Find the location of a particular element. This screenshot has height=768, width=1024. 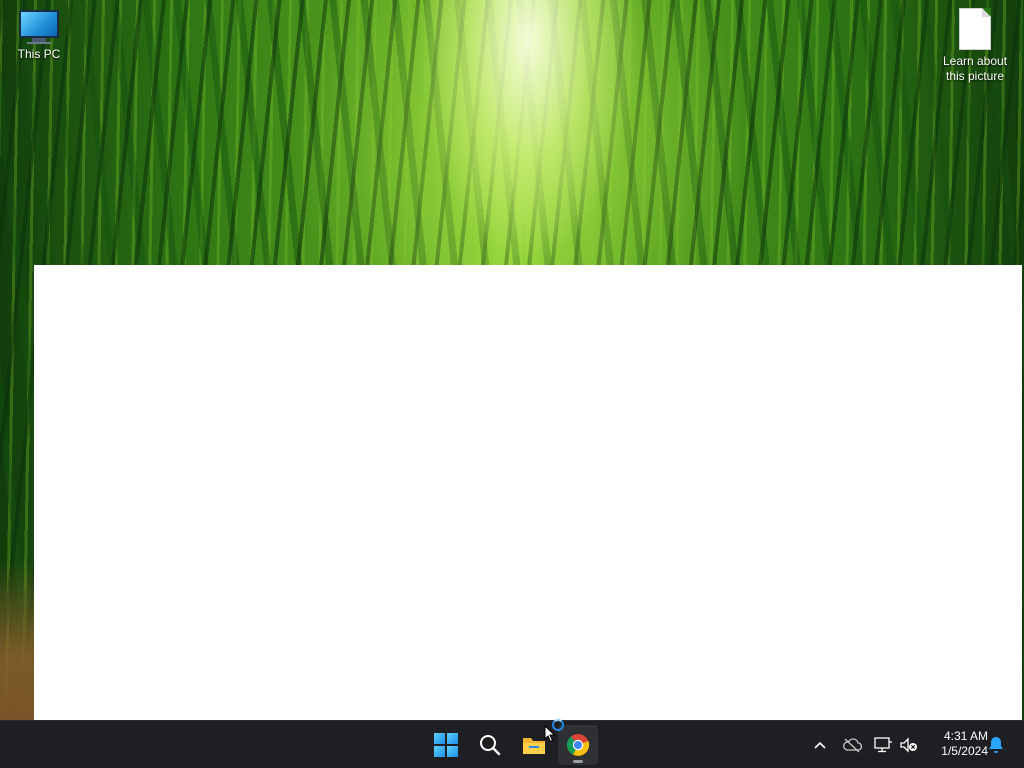

taskbar: 4:31 AM 1/5/2024 is located at coordinates (512, 744).